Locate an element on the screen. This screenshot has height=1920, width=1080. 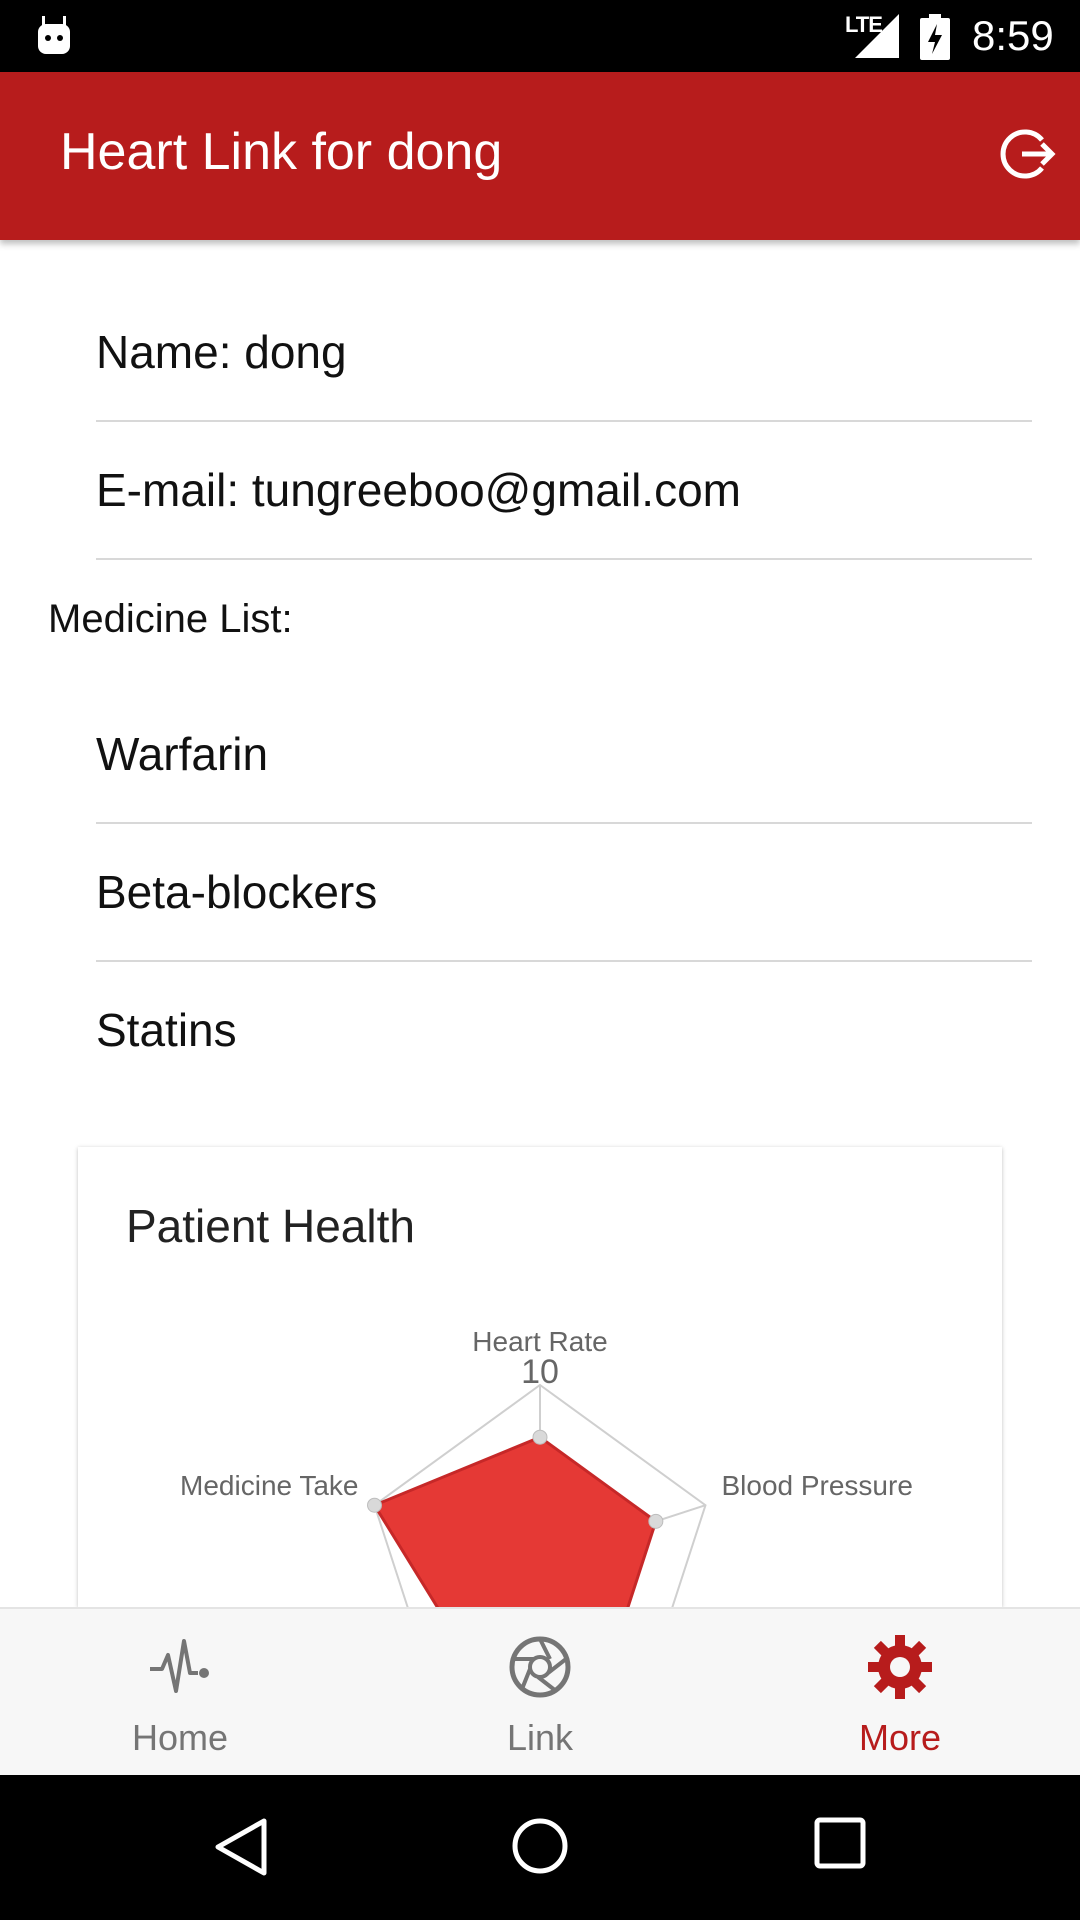
radar-tick-label: 10 is located at coordinates (540, 1372).